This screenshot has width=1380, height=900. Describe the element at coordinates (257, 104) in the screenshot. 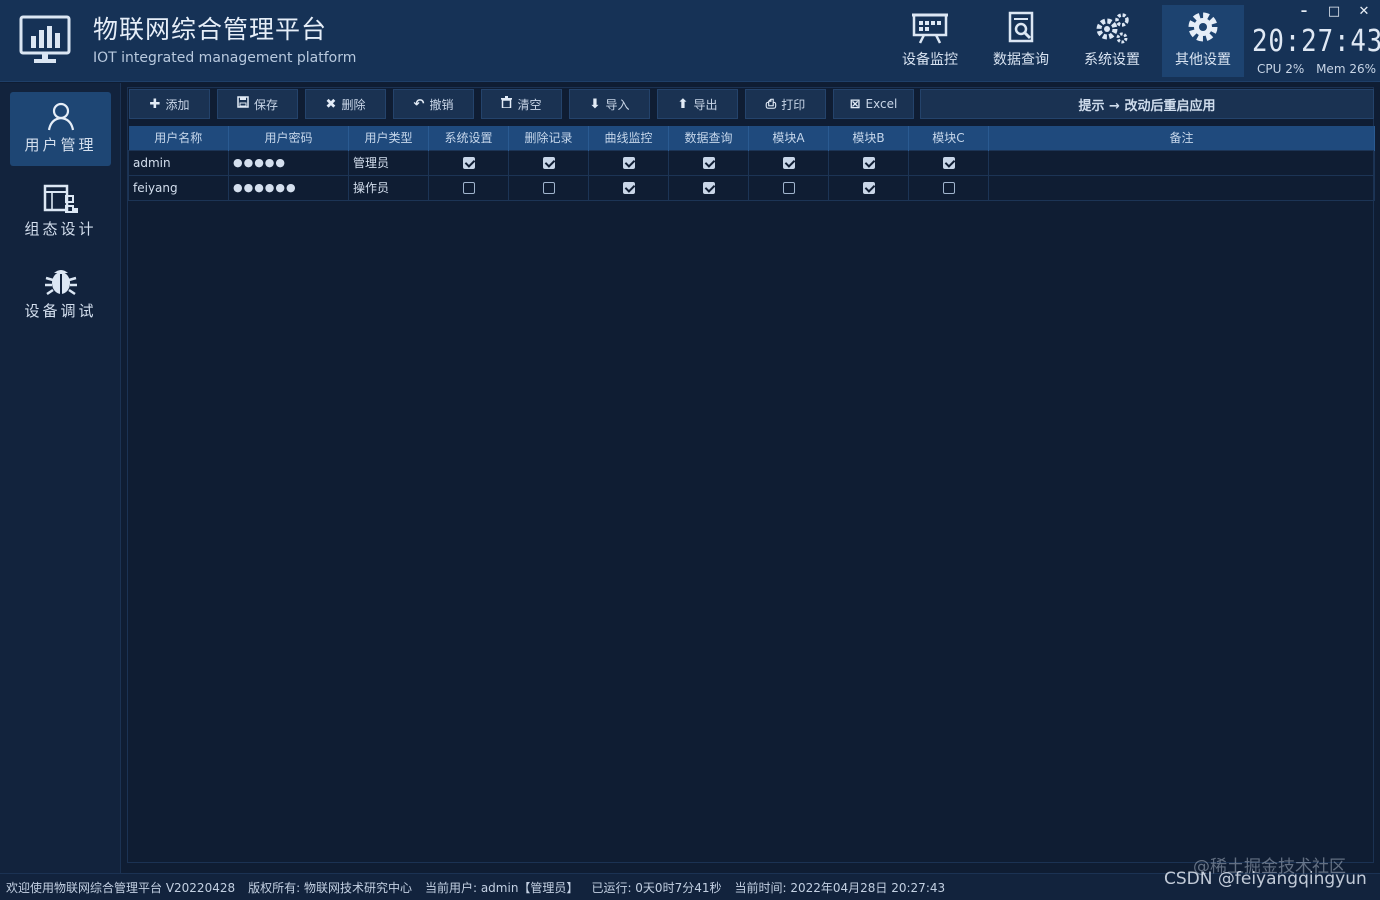

I see `save-button: 保存` at that location.